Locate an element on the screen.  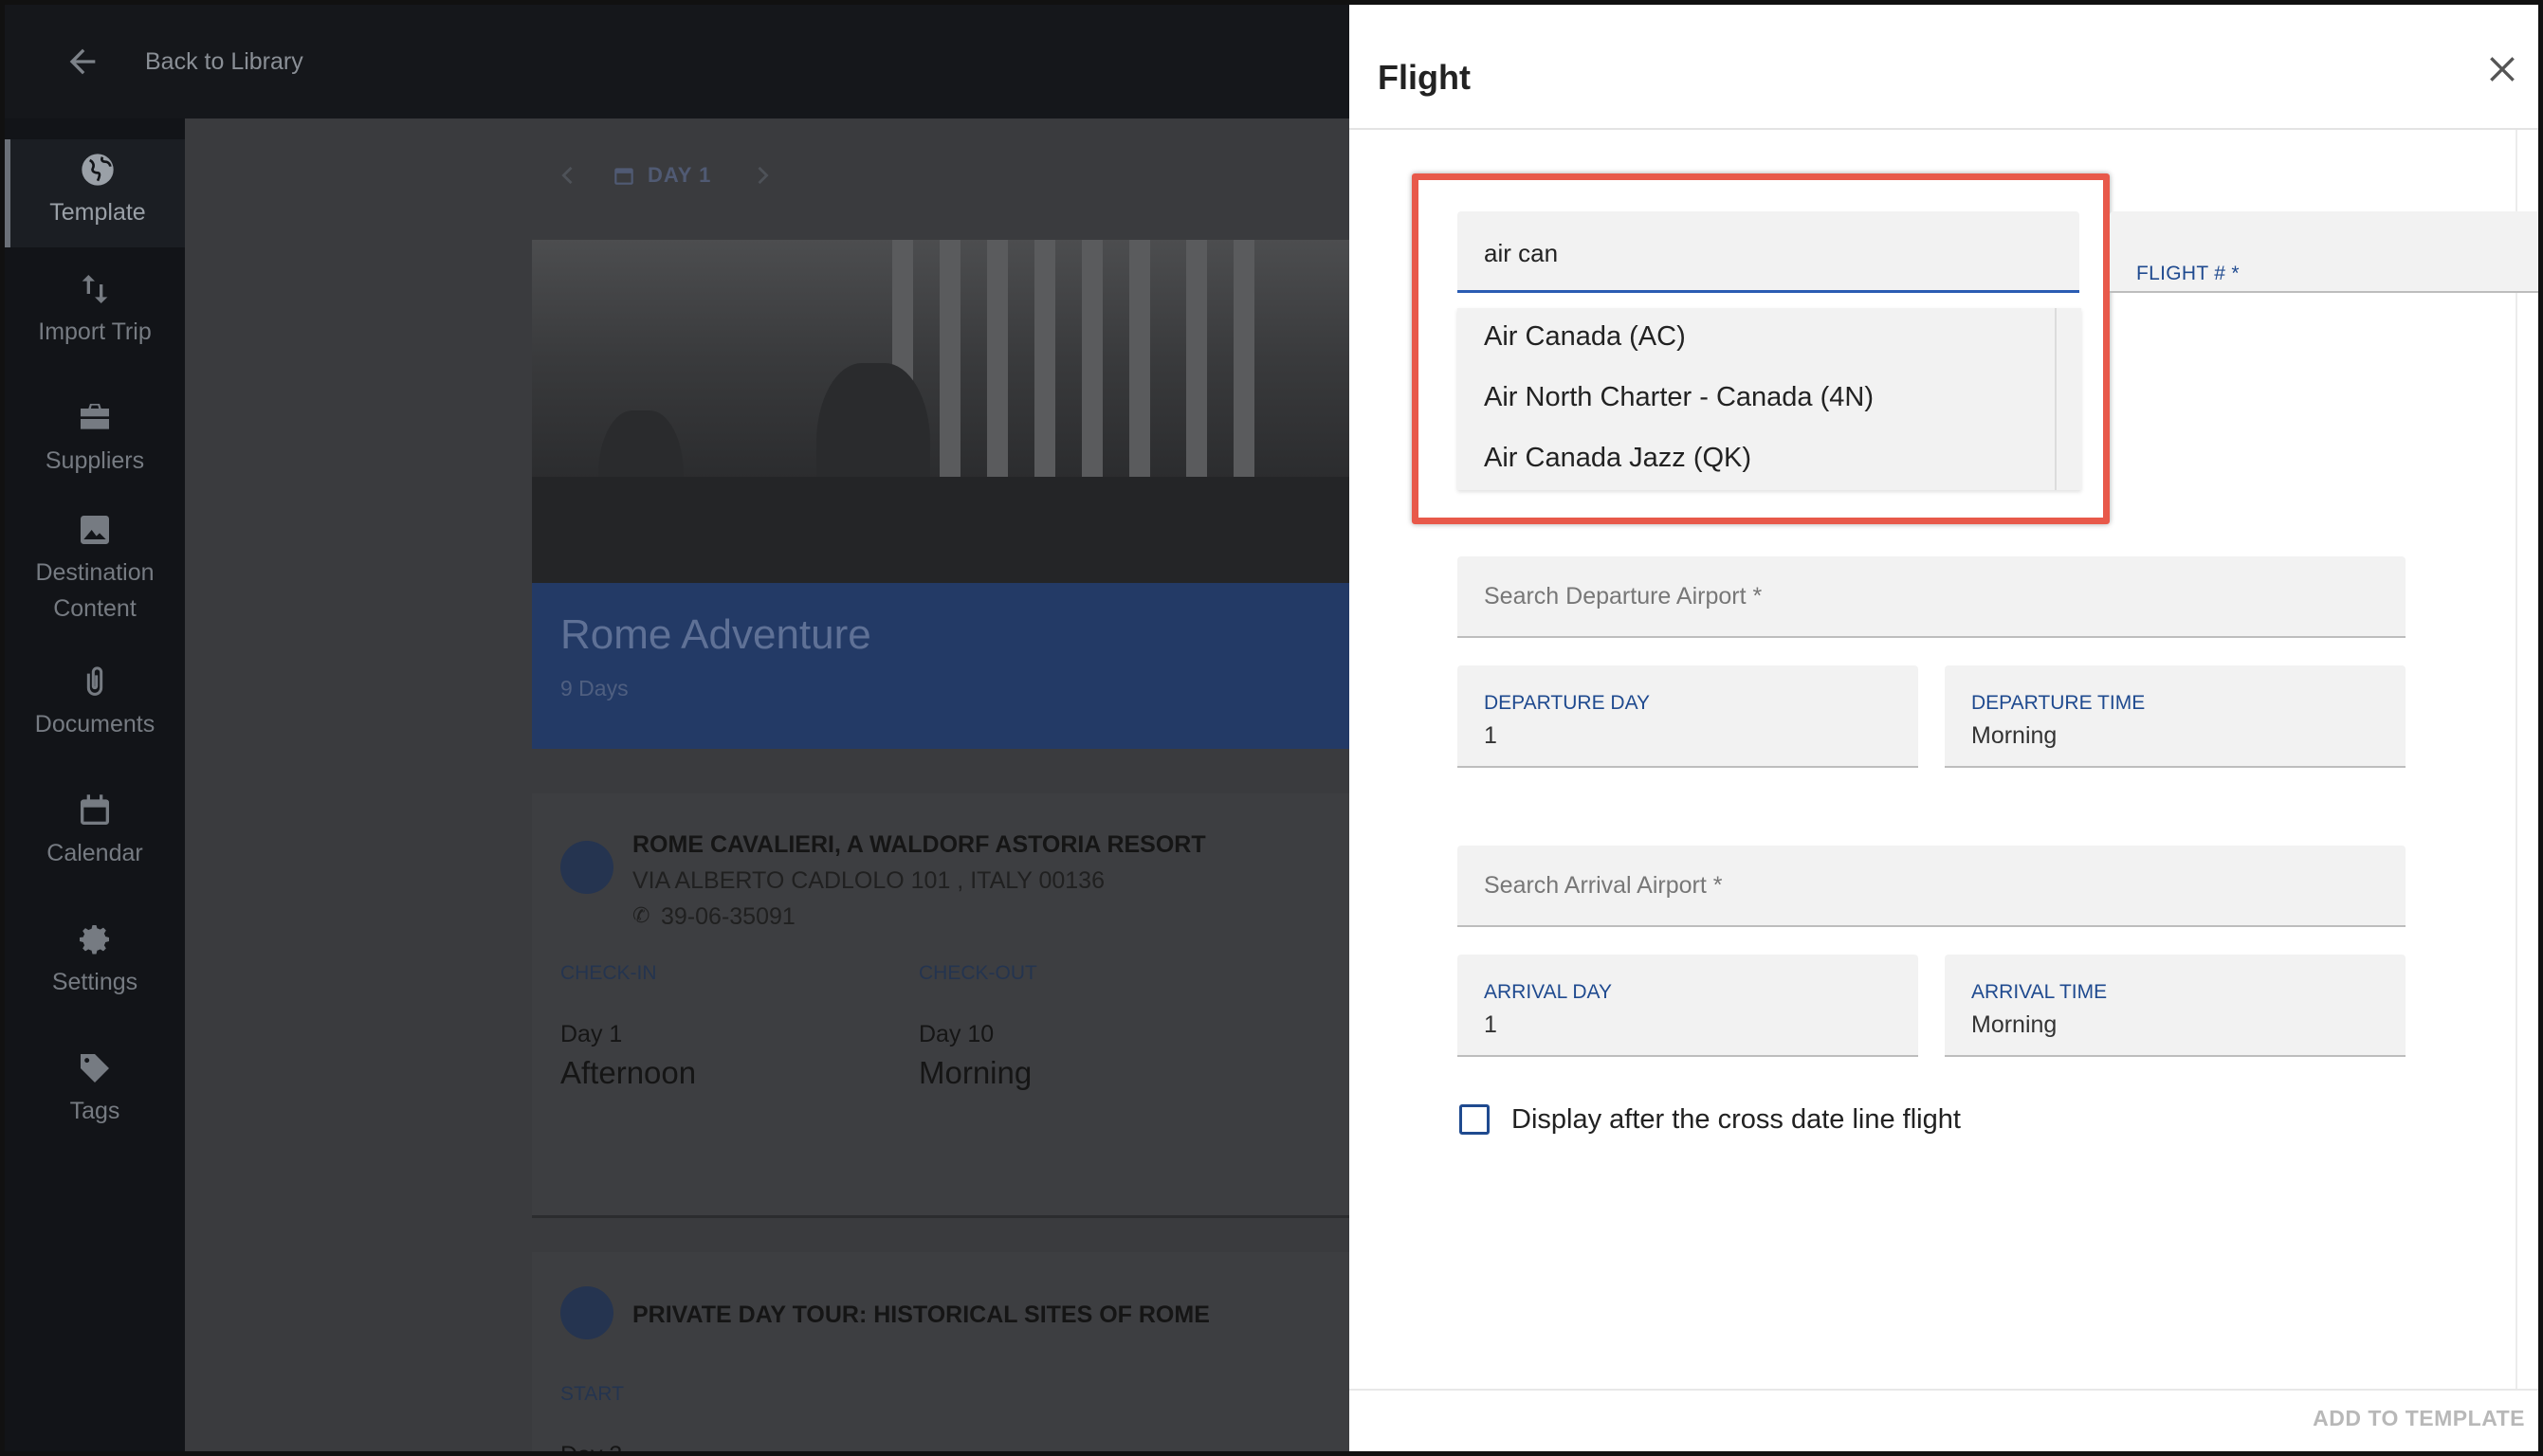
trip-title: Rome Adventure is located at coordinates (715, 634).